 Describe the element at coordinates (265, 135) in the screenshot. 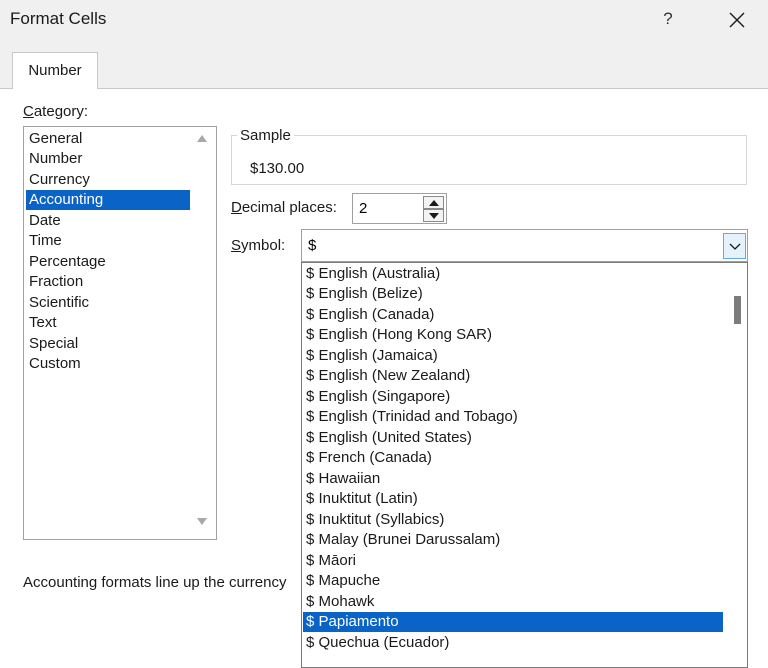

I see `sample-legend: Sample` at that location.